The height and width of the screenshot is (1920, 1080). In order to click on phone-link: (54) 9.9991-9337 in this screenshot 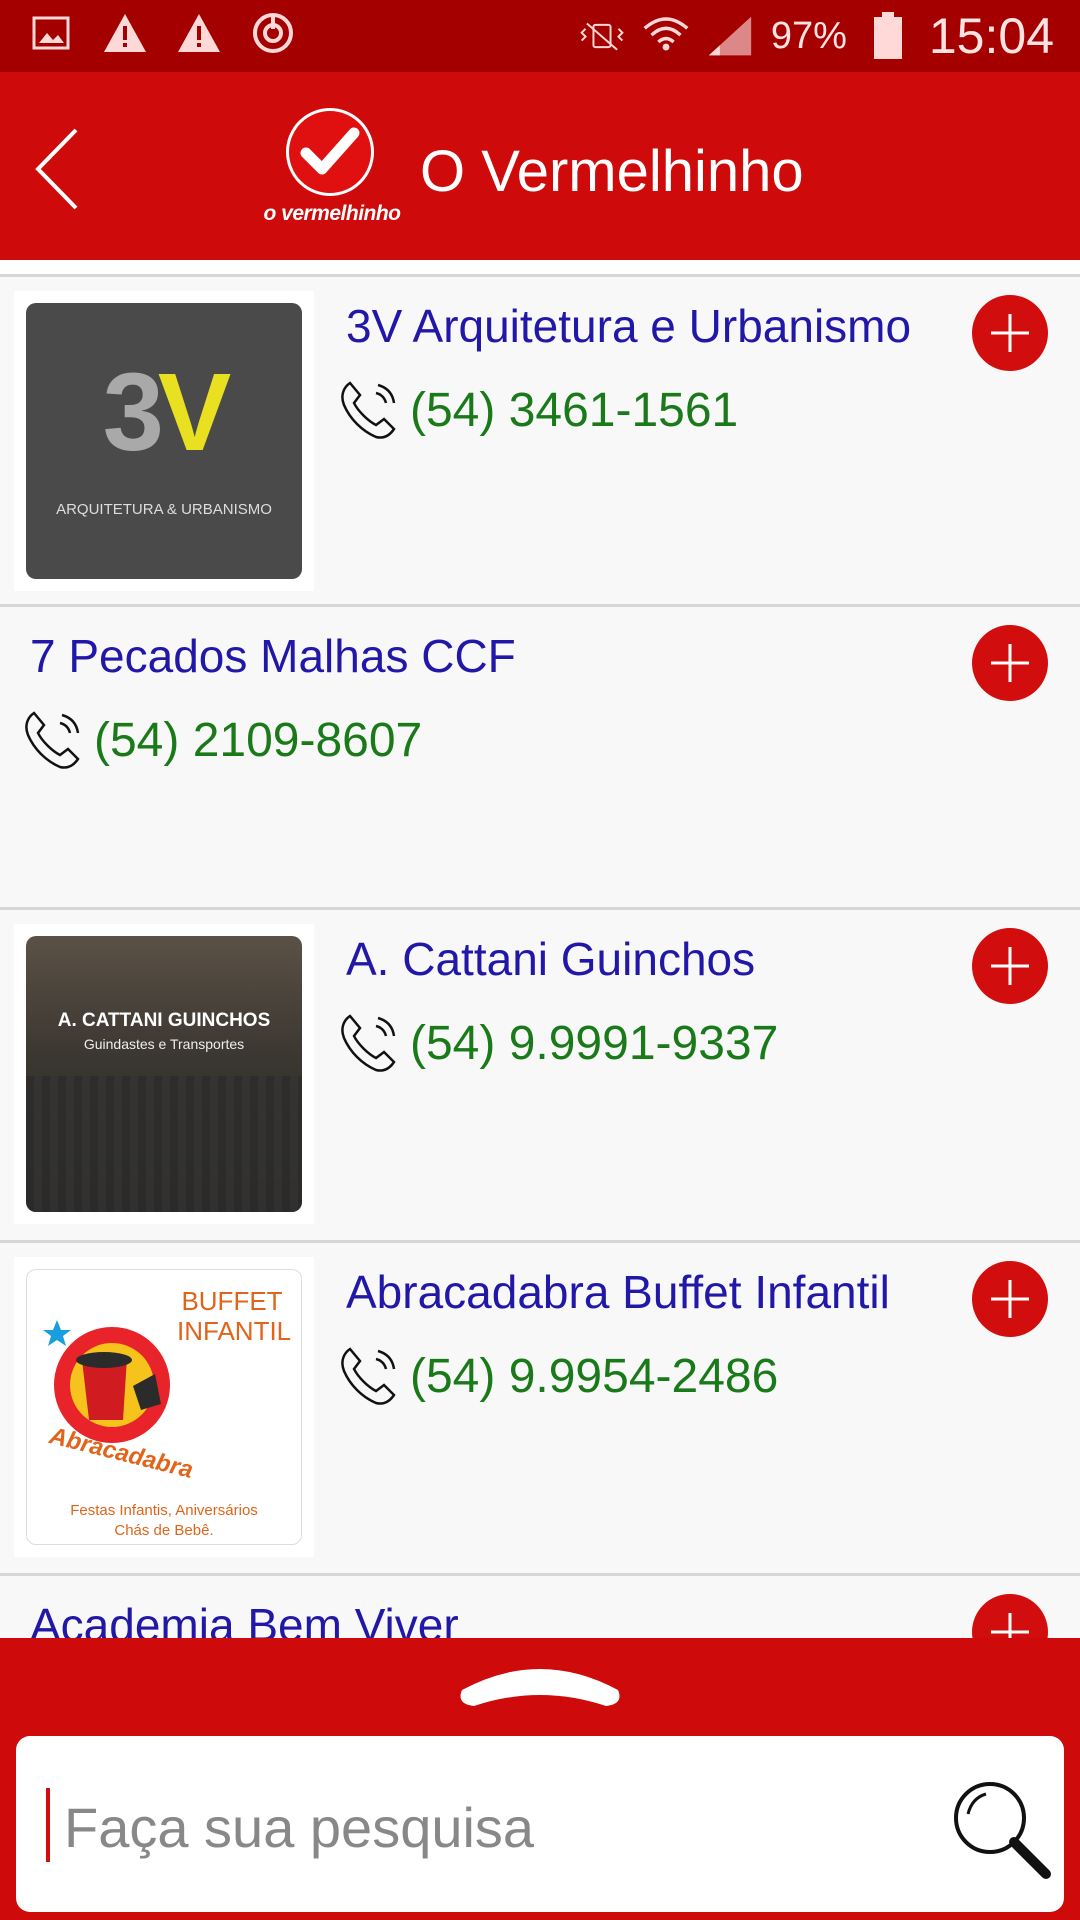, I will do `click(557, 1043)`.